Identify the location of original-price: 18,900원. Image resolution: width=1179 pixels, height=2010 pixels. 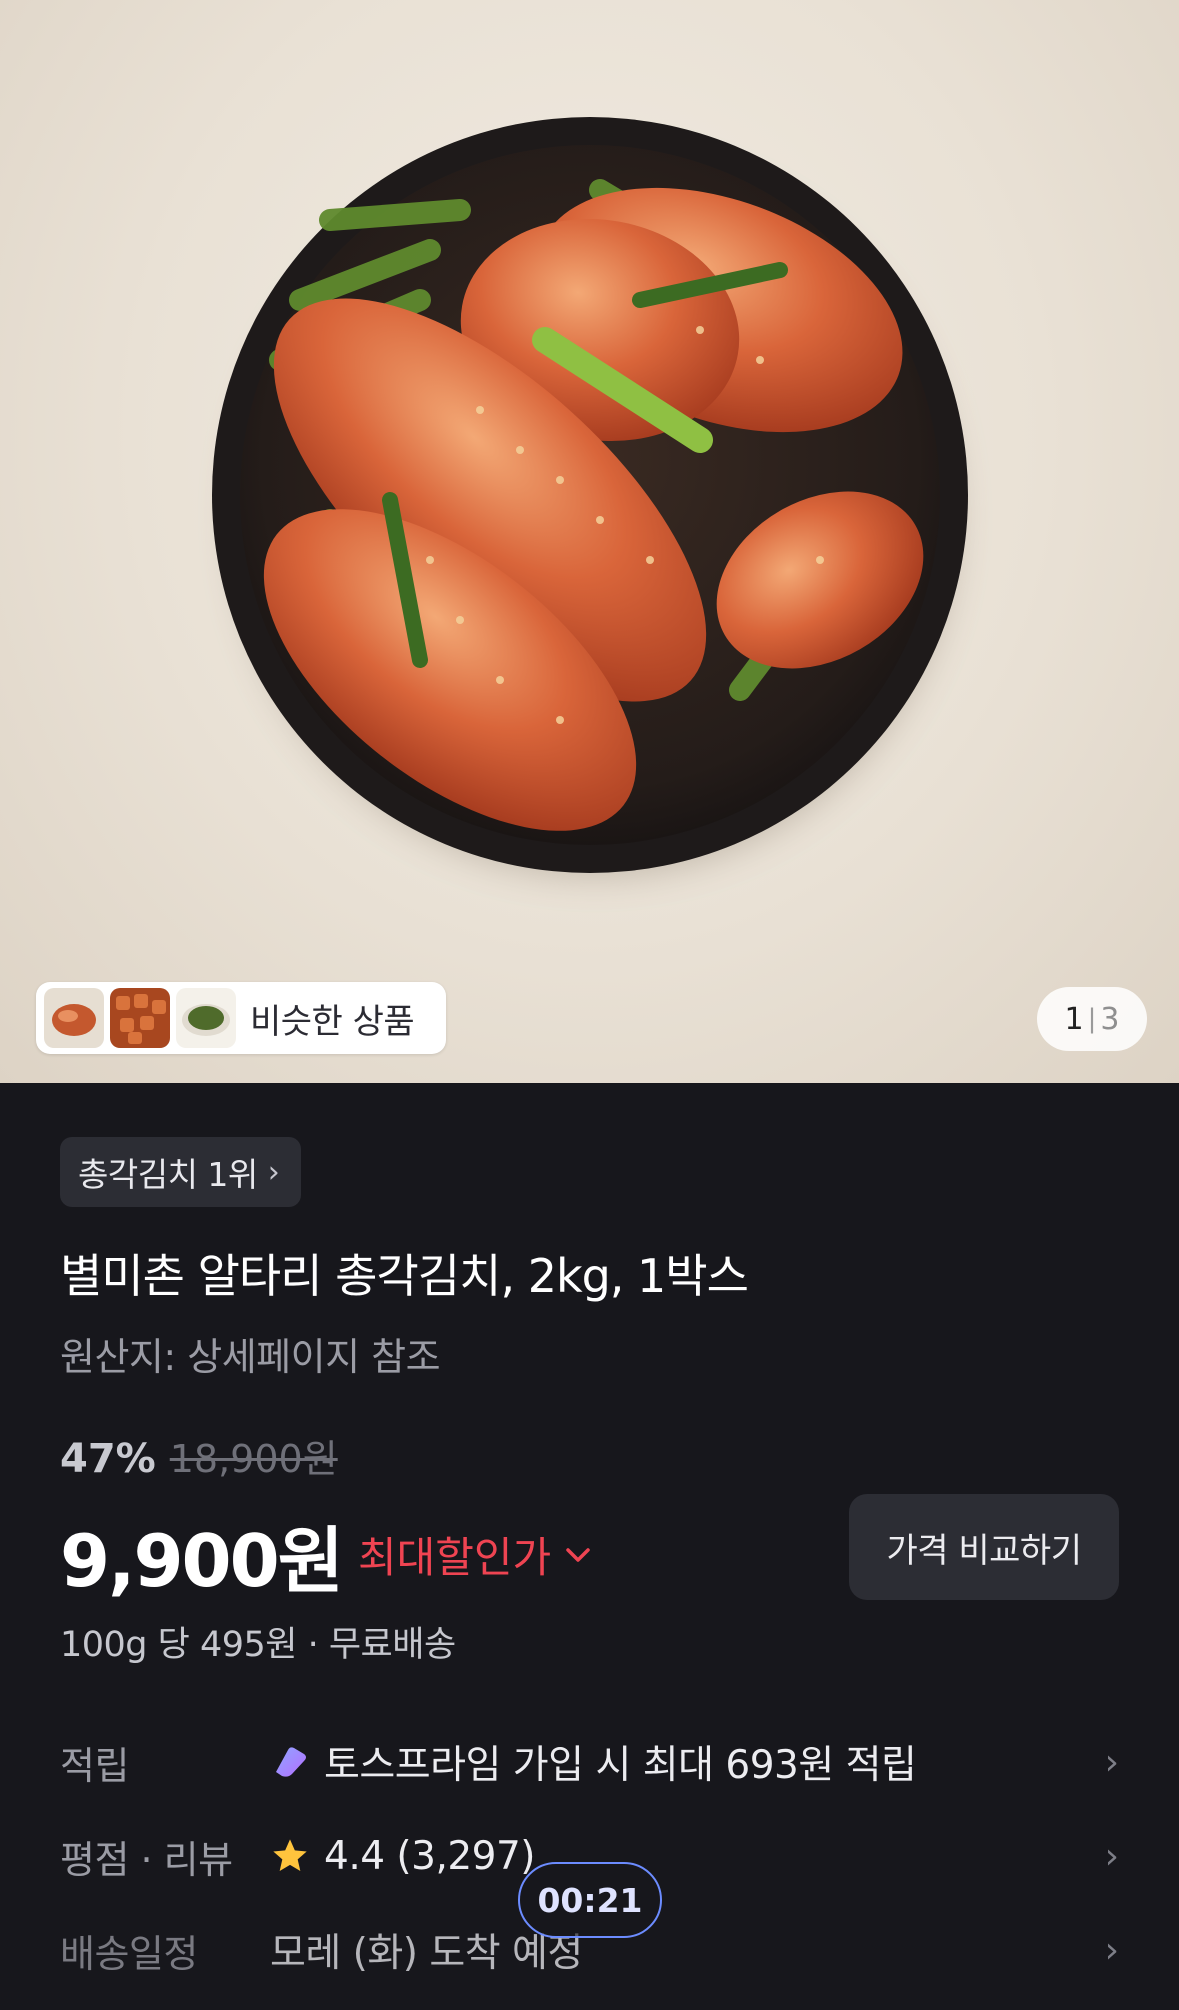
(253, 1459).